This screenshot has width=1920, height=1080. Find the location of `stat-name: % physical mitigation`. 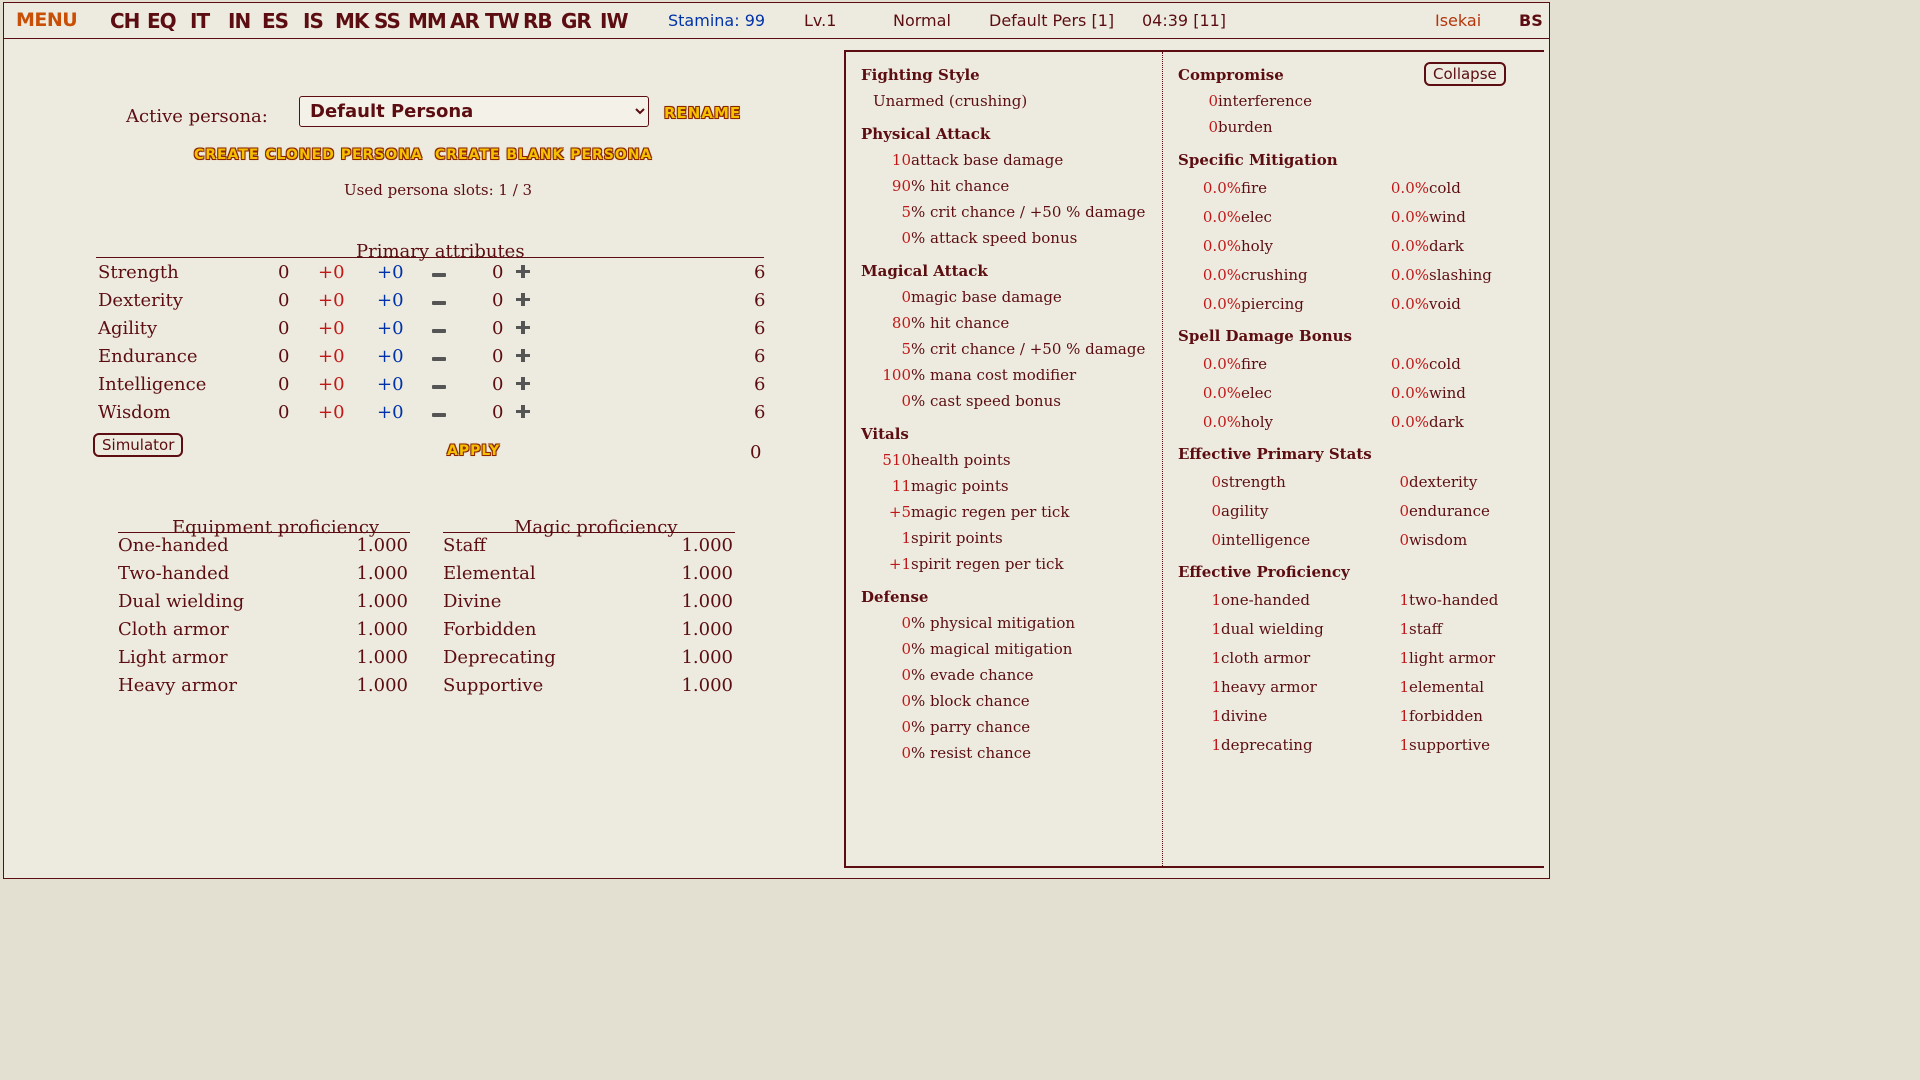

stat-name: % physical mitigation is located at coordinates (993, 623).